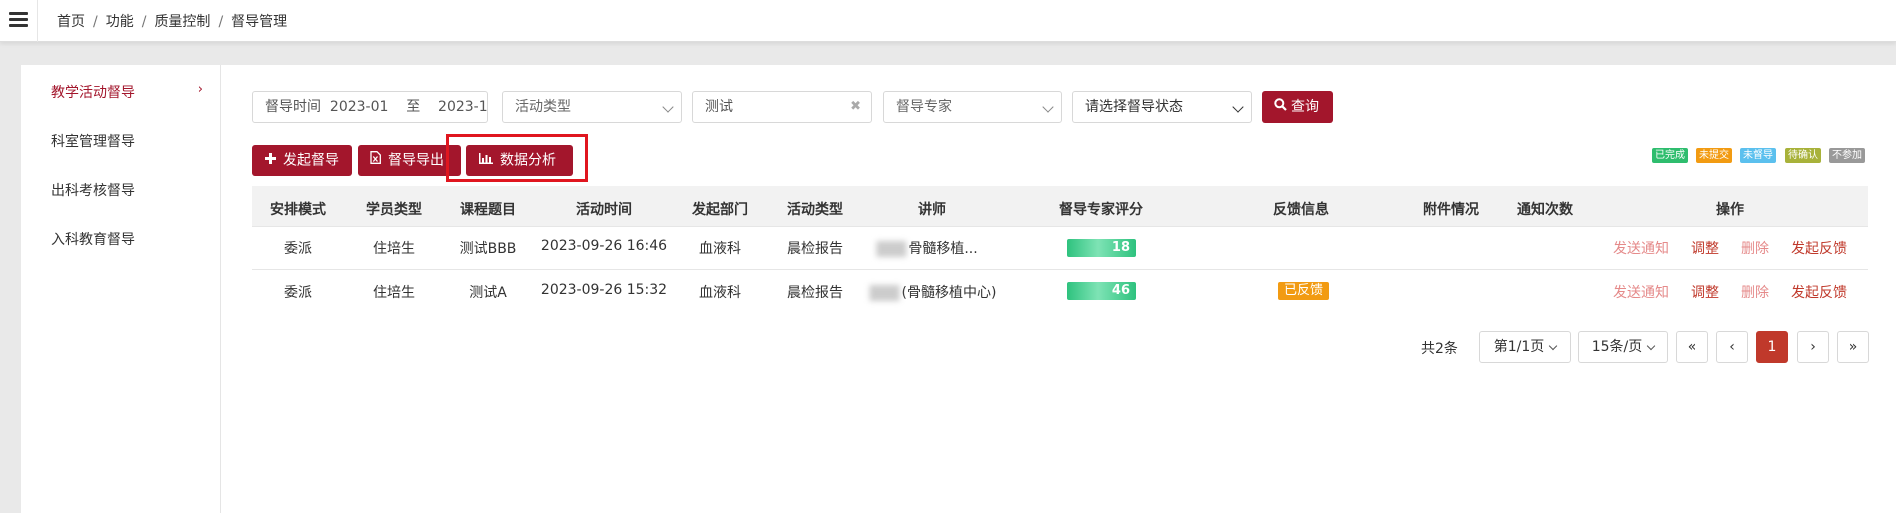 Image resolution: width=1896 pixels, height=513 pixels. I want to click on sidebar-item-label: 出科考核督导, so click(93, 191).